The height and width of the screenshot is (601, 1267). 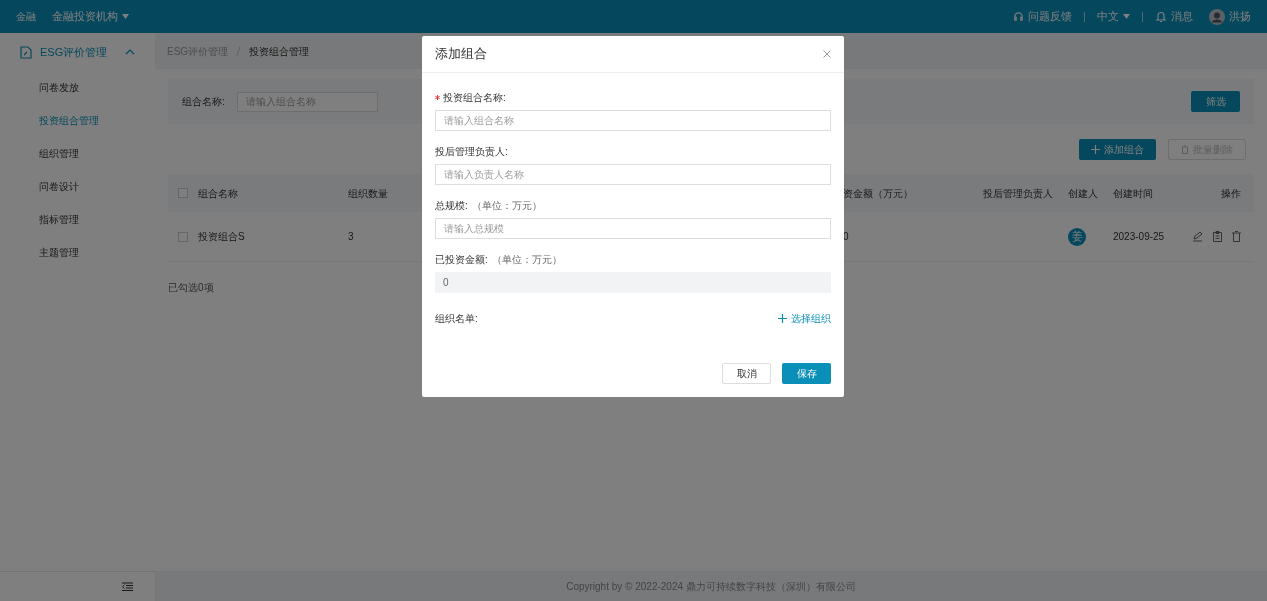 I want to click on table-cell: 2023-09-25, so click(x=1139, y=236).